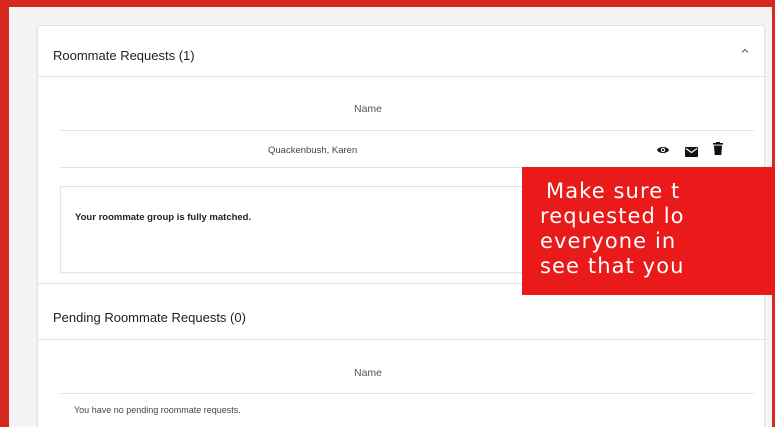  Describe the element at coordinates (663, 152) in the screenshot. I see `eye-icon` at that location.